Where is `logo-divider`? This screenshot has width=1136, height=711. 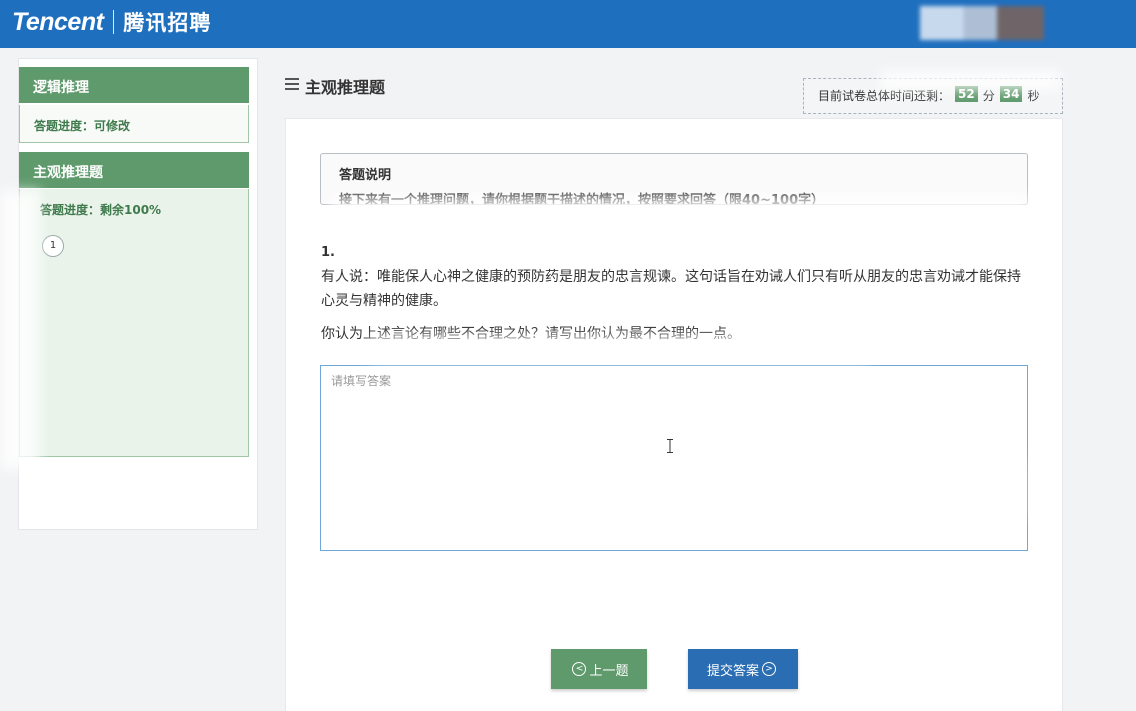
logo-divider is located at coordinates (114, 22).